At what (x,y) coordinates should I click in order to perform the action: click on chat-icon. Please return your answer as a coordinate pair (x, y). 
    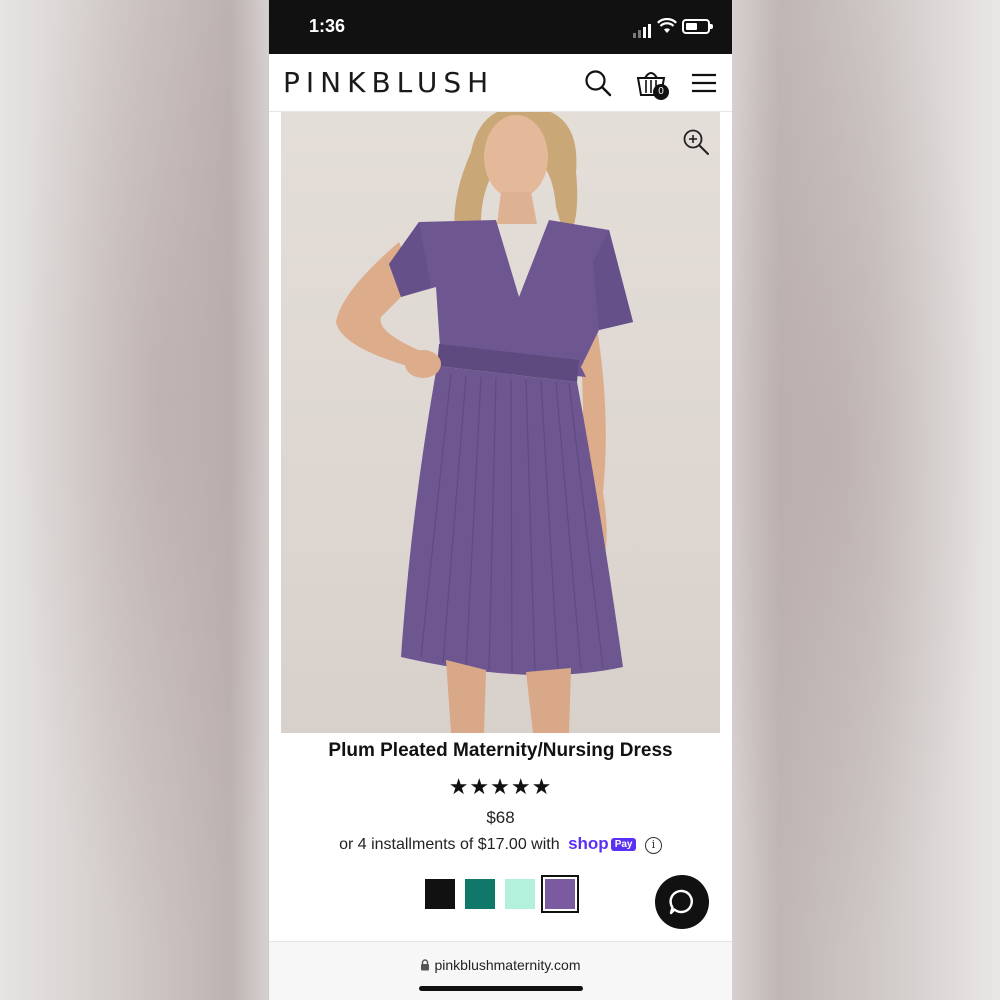
    Looking at the image, I should click on (681, 902).